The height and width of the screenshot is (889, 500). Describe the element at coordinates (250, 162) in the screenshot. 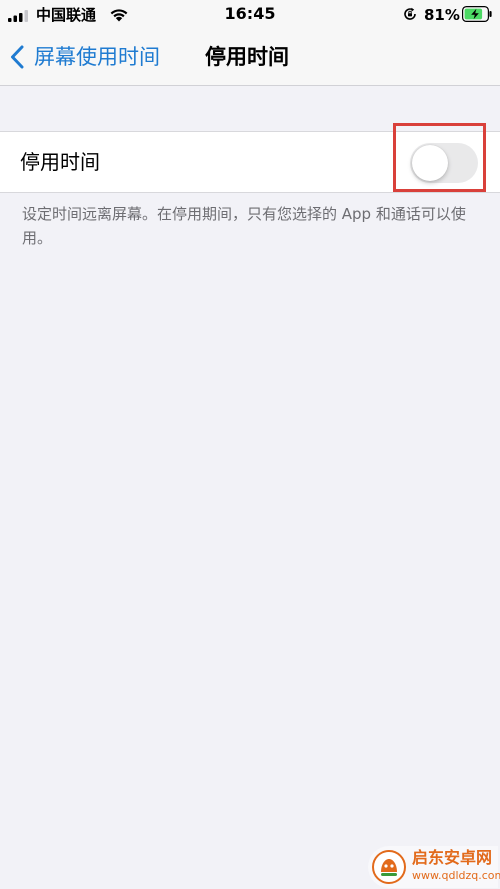

I see `downtime-row: 停用时间` at that location.